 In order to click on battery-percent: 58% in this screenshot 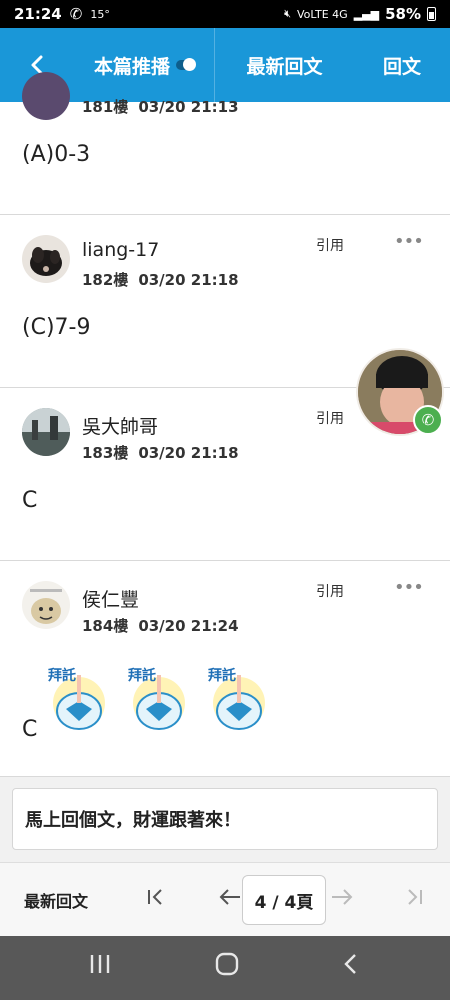, I will do `click(403, 14)`.